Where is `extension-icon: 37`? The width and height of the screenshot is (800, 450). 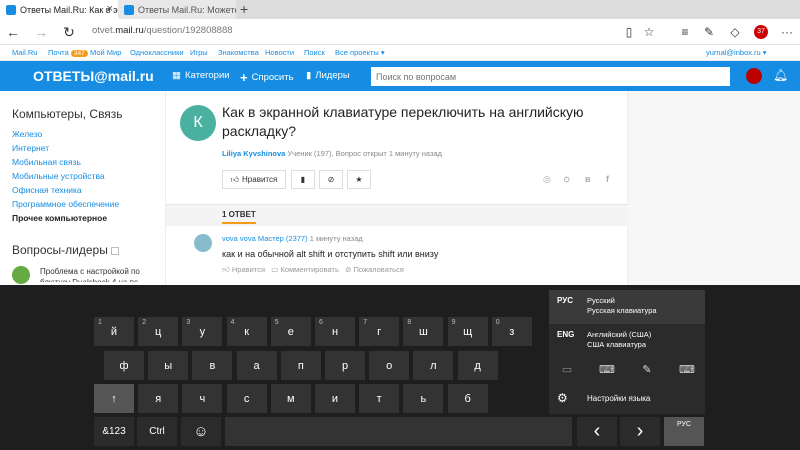
extension-icon: 37 is located at coordinates (761, 32).